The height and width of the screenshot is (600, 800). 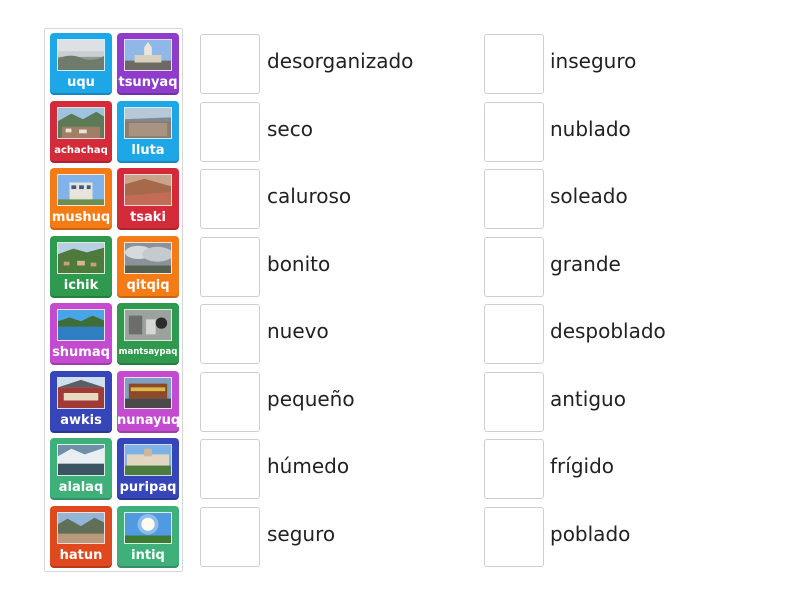 What do you see at coordinates (81, 217) in the screenshot?
I see `tile-label: mushuq` at bounding box center [81, 217].